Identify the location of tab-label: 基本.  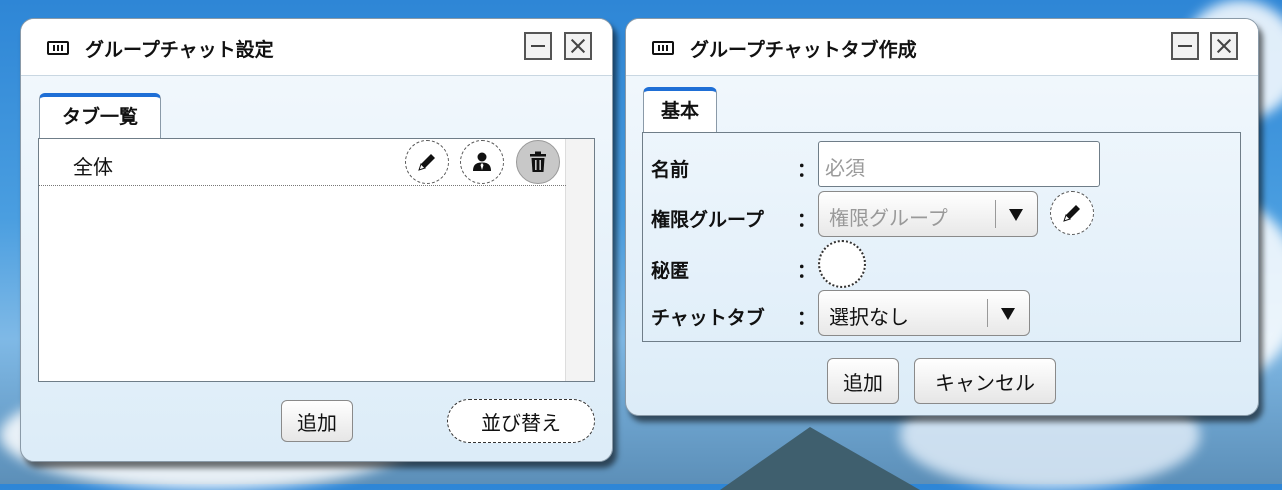
(679, 111).